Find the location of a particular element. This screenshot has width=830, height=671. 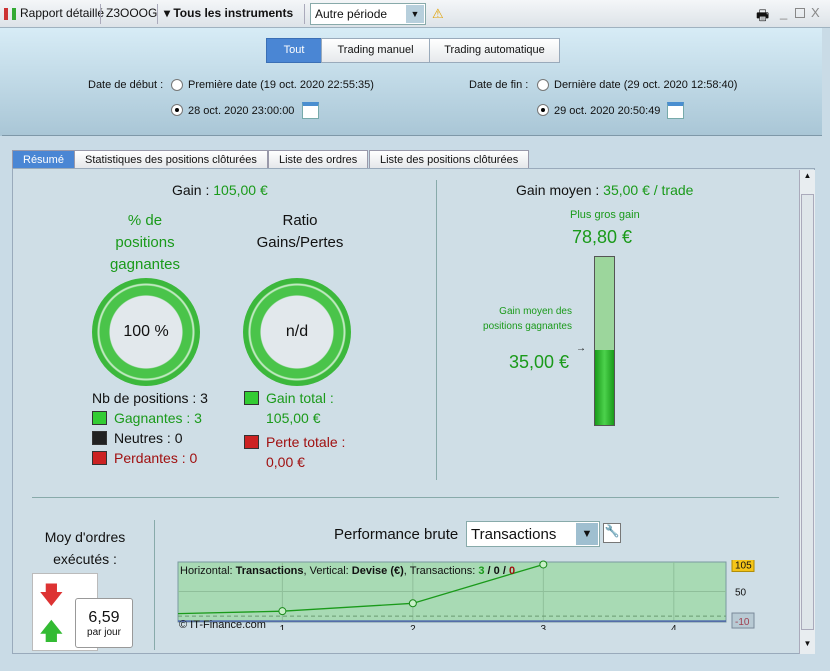

filter-manual-button: Trading manuel is located at coordinates (375, 50).